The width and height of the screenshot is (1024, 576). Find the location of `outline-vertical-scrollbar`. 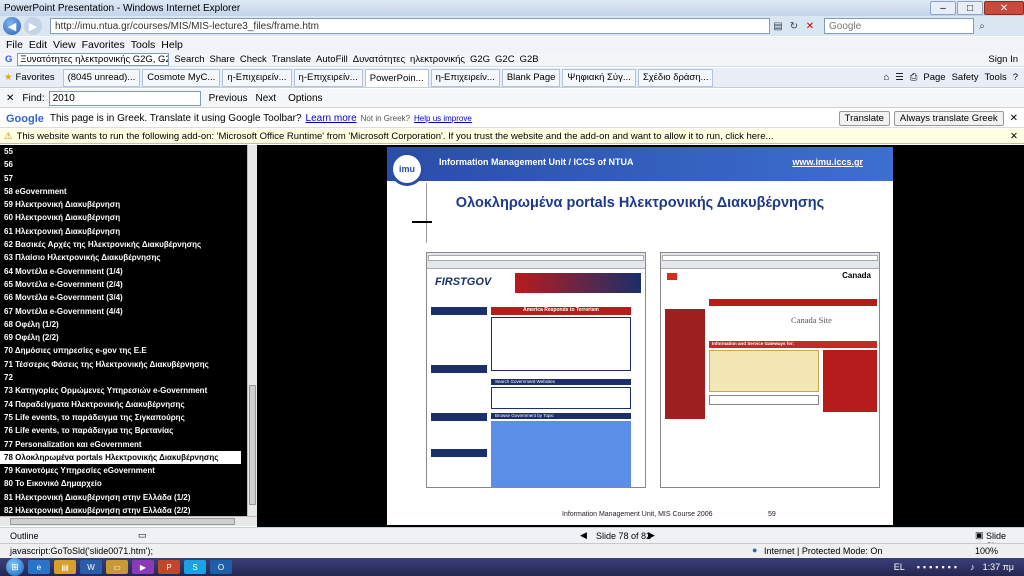

outline-vertical-scrollbar is located at coordinates (252, 330).